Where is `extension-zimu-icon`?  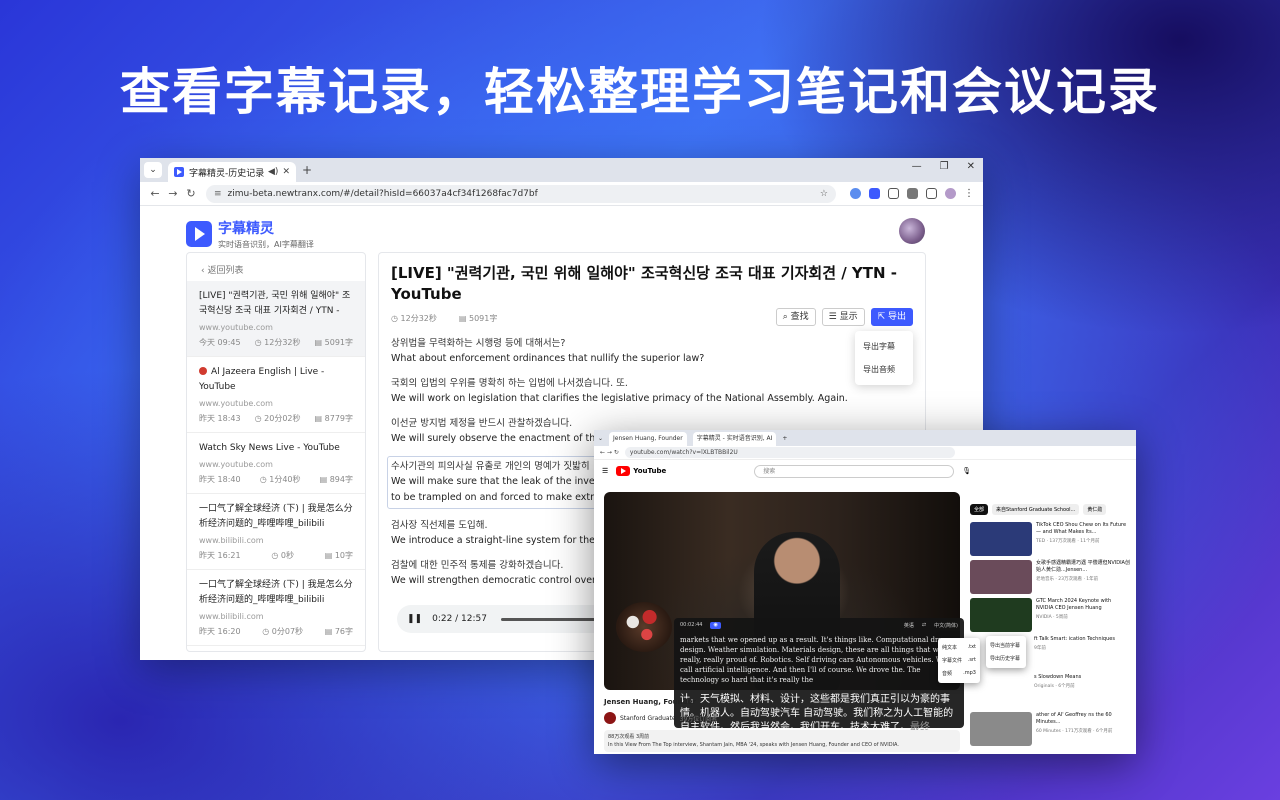 extension-zimu-icon is located at coordinates (874, 193).